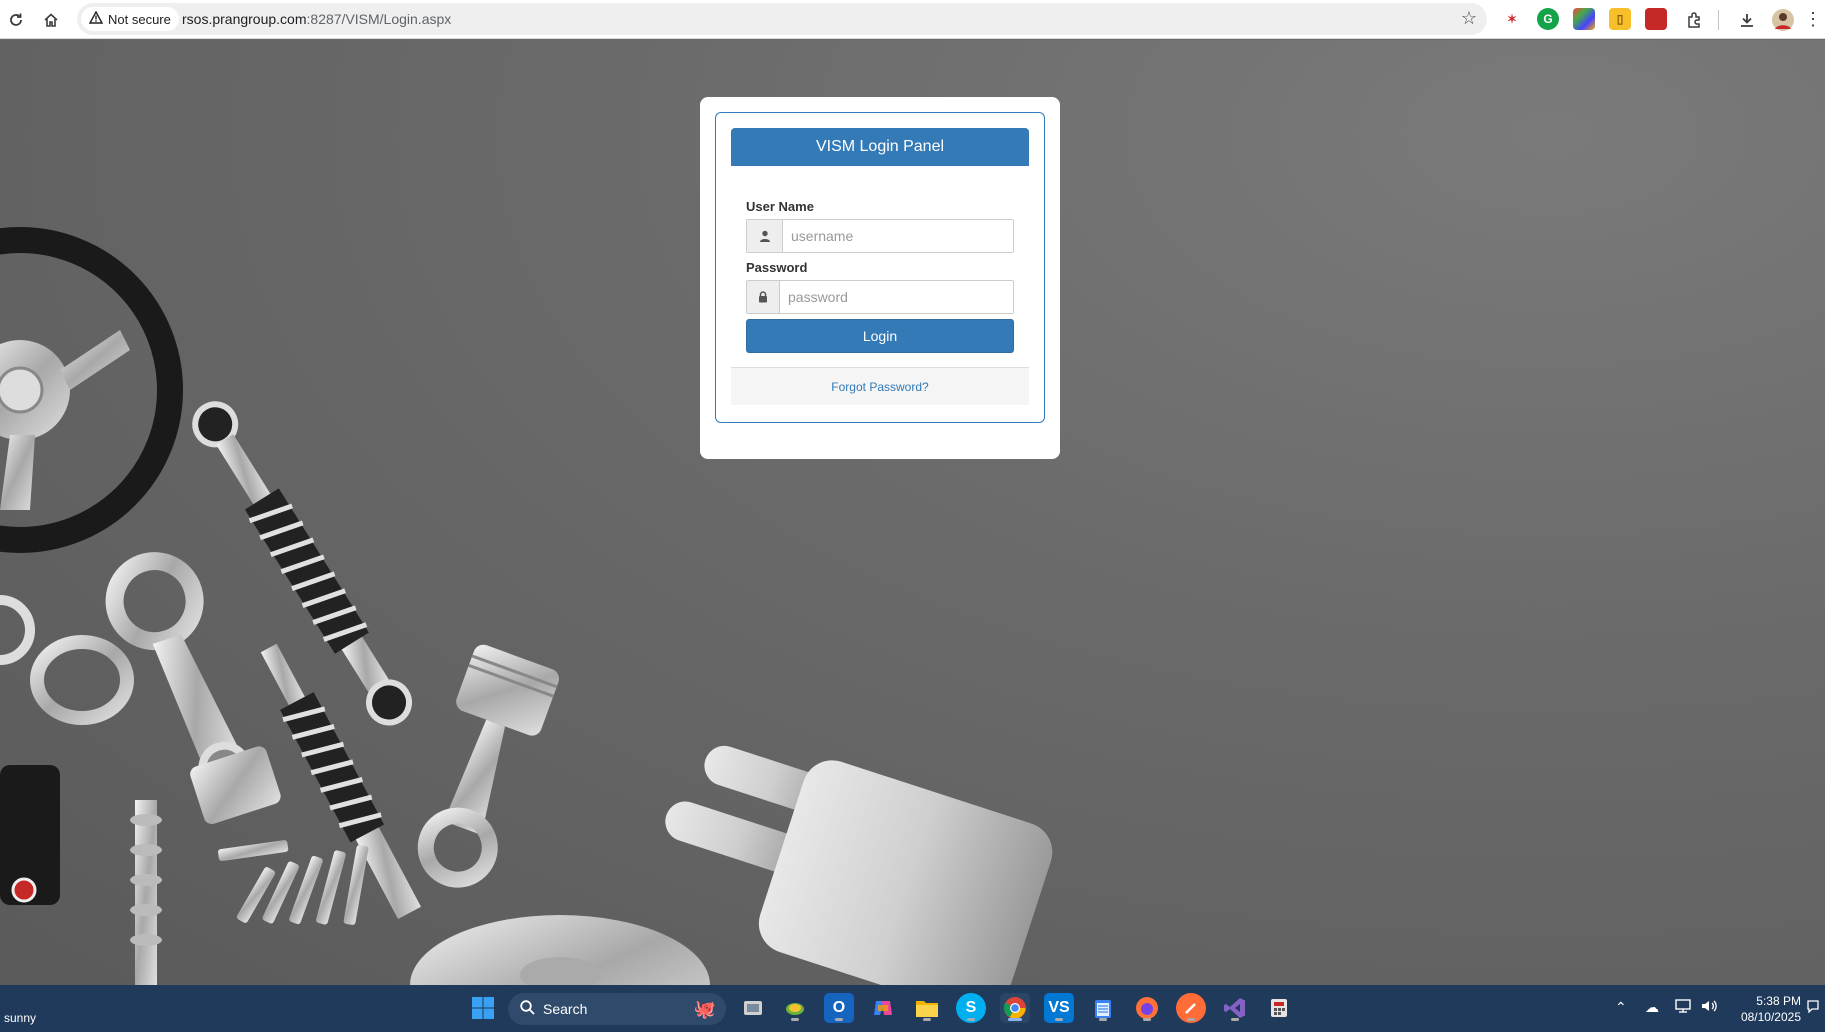 The height and width of the screenshot is (1032, 1825). What do you see at coordinates (896, 297) in the screenshot?
I see `password-input` at bounding box center [896, 297].